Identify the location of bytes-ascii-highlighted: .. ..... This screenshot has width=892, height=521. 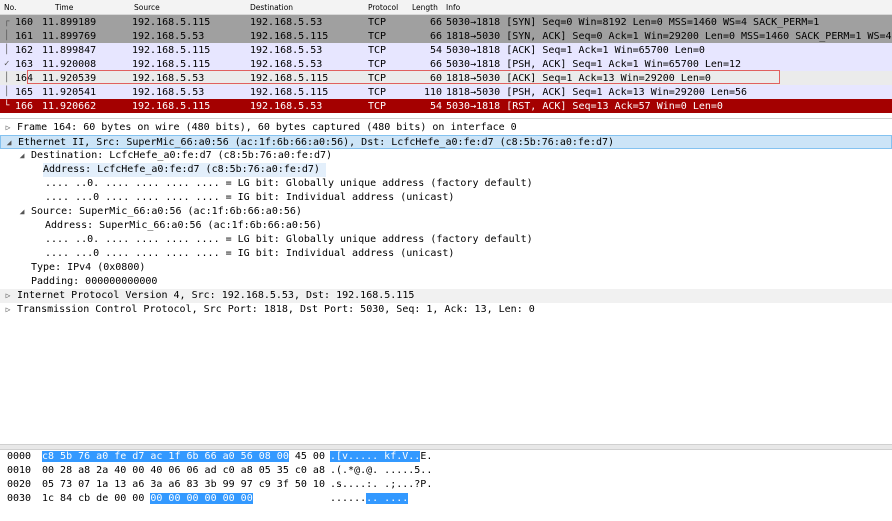
(387, 498).